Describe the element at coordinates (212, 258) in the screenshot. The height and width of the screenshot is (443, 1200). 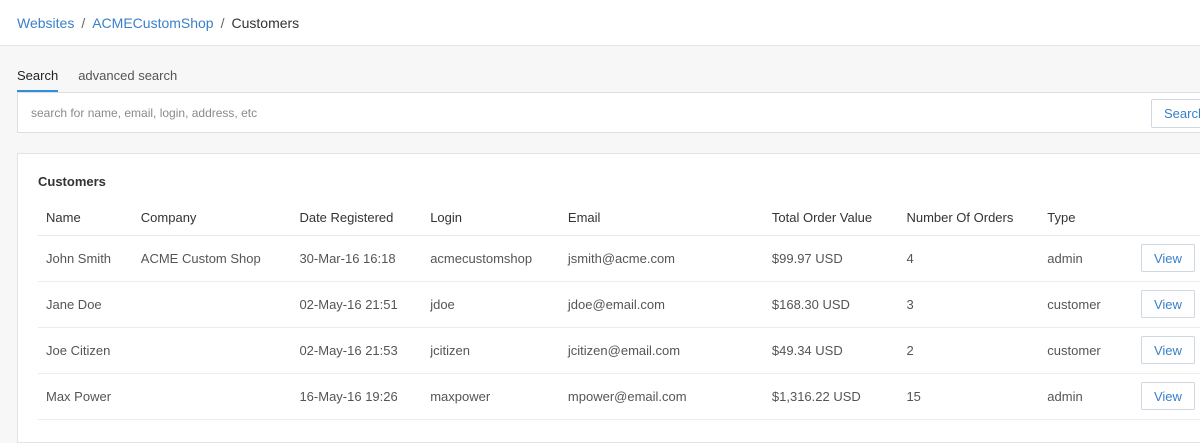
I see `cell-company: ACME Custom Shop` at that location.